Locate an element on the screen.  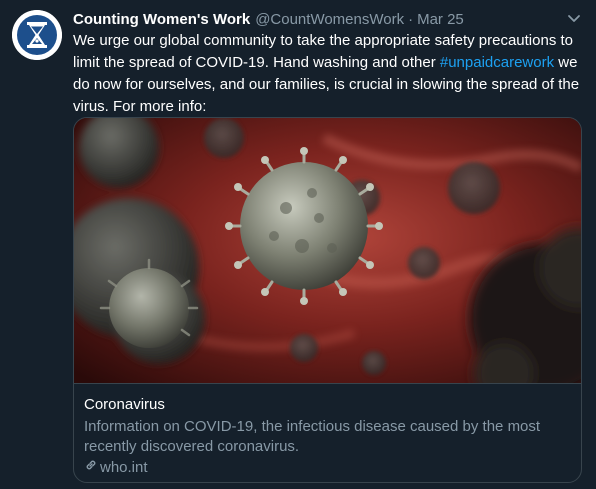
more-options-button is located at coordinates (574, 19).